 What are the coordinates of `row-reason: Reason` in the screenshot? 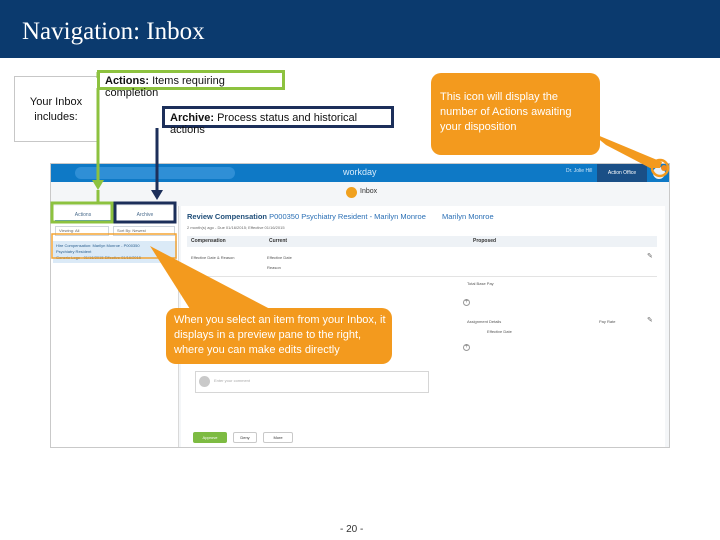 It's located at (274, 267).